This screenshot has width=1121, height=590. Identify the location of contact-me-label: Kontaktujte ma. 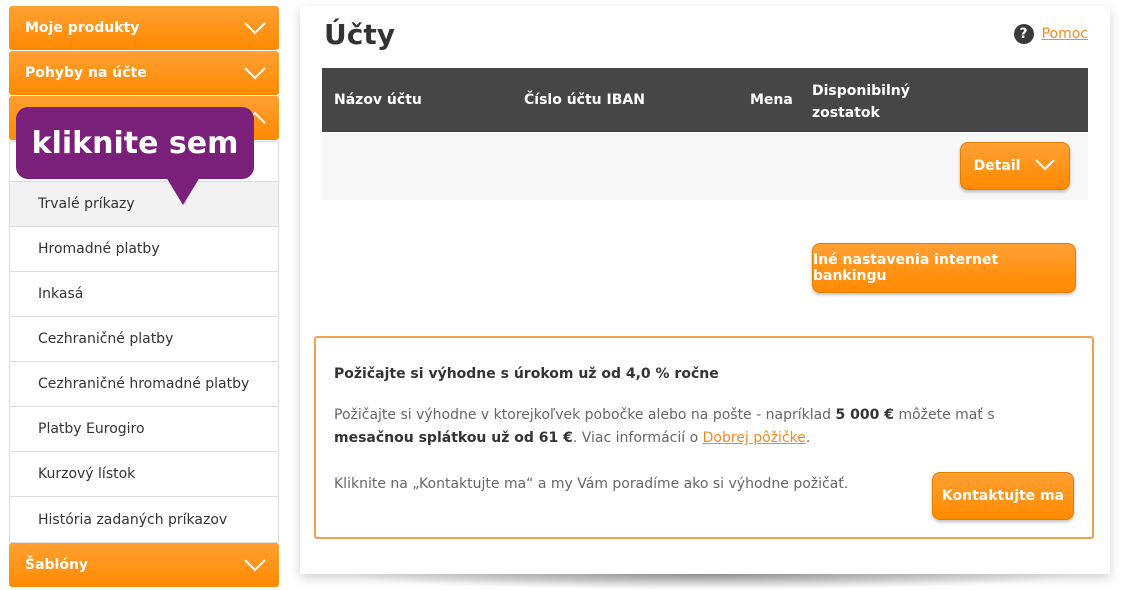
(1003, 496).